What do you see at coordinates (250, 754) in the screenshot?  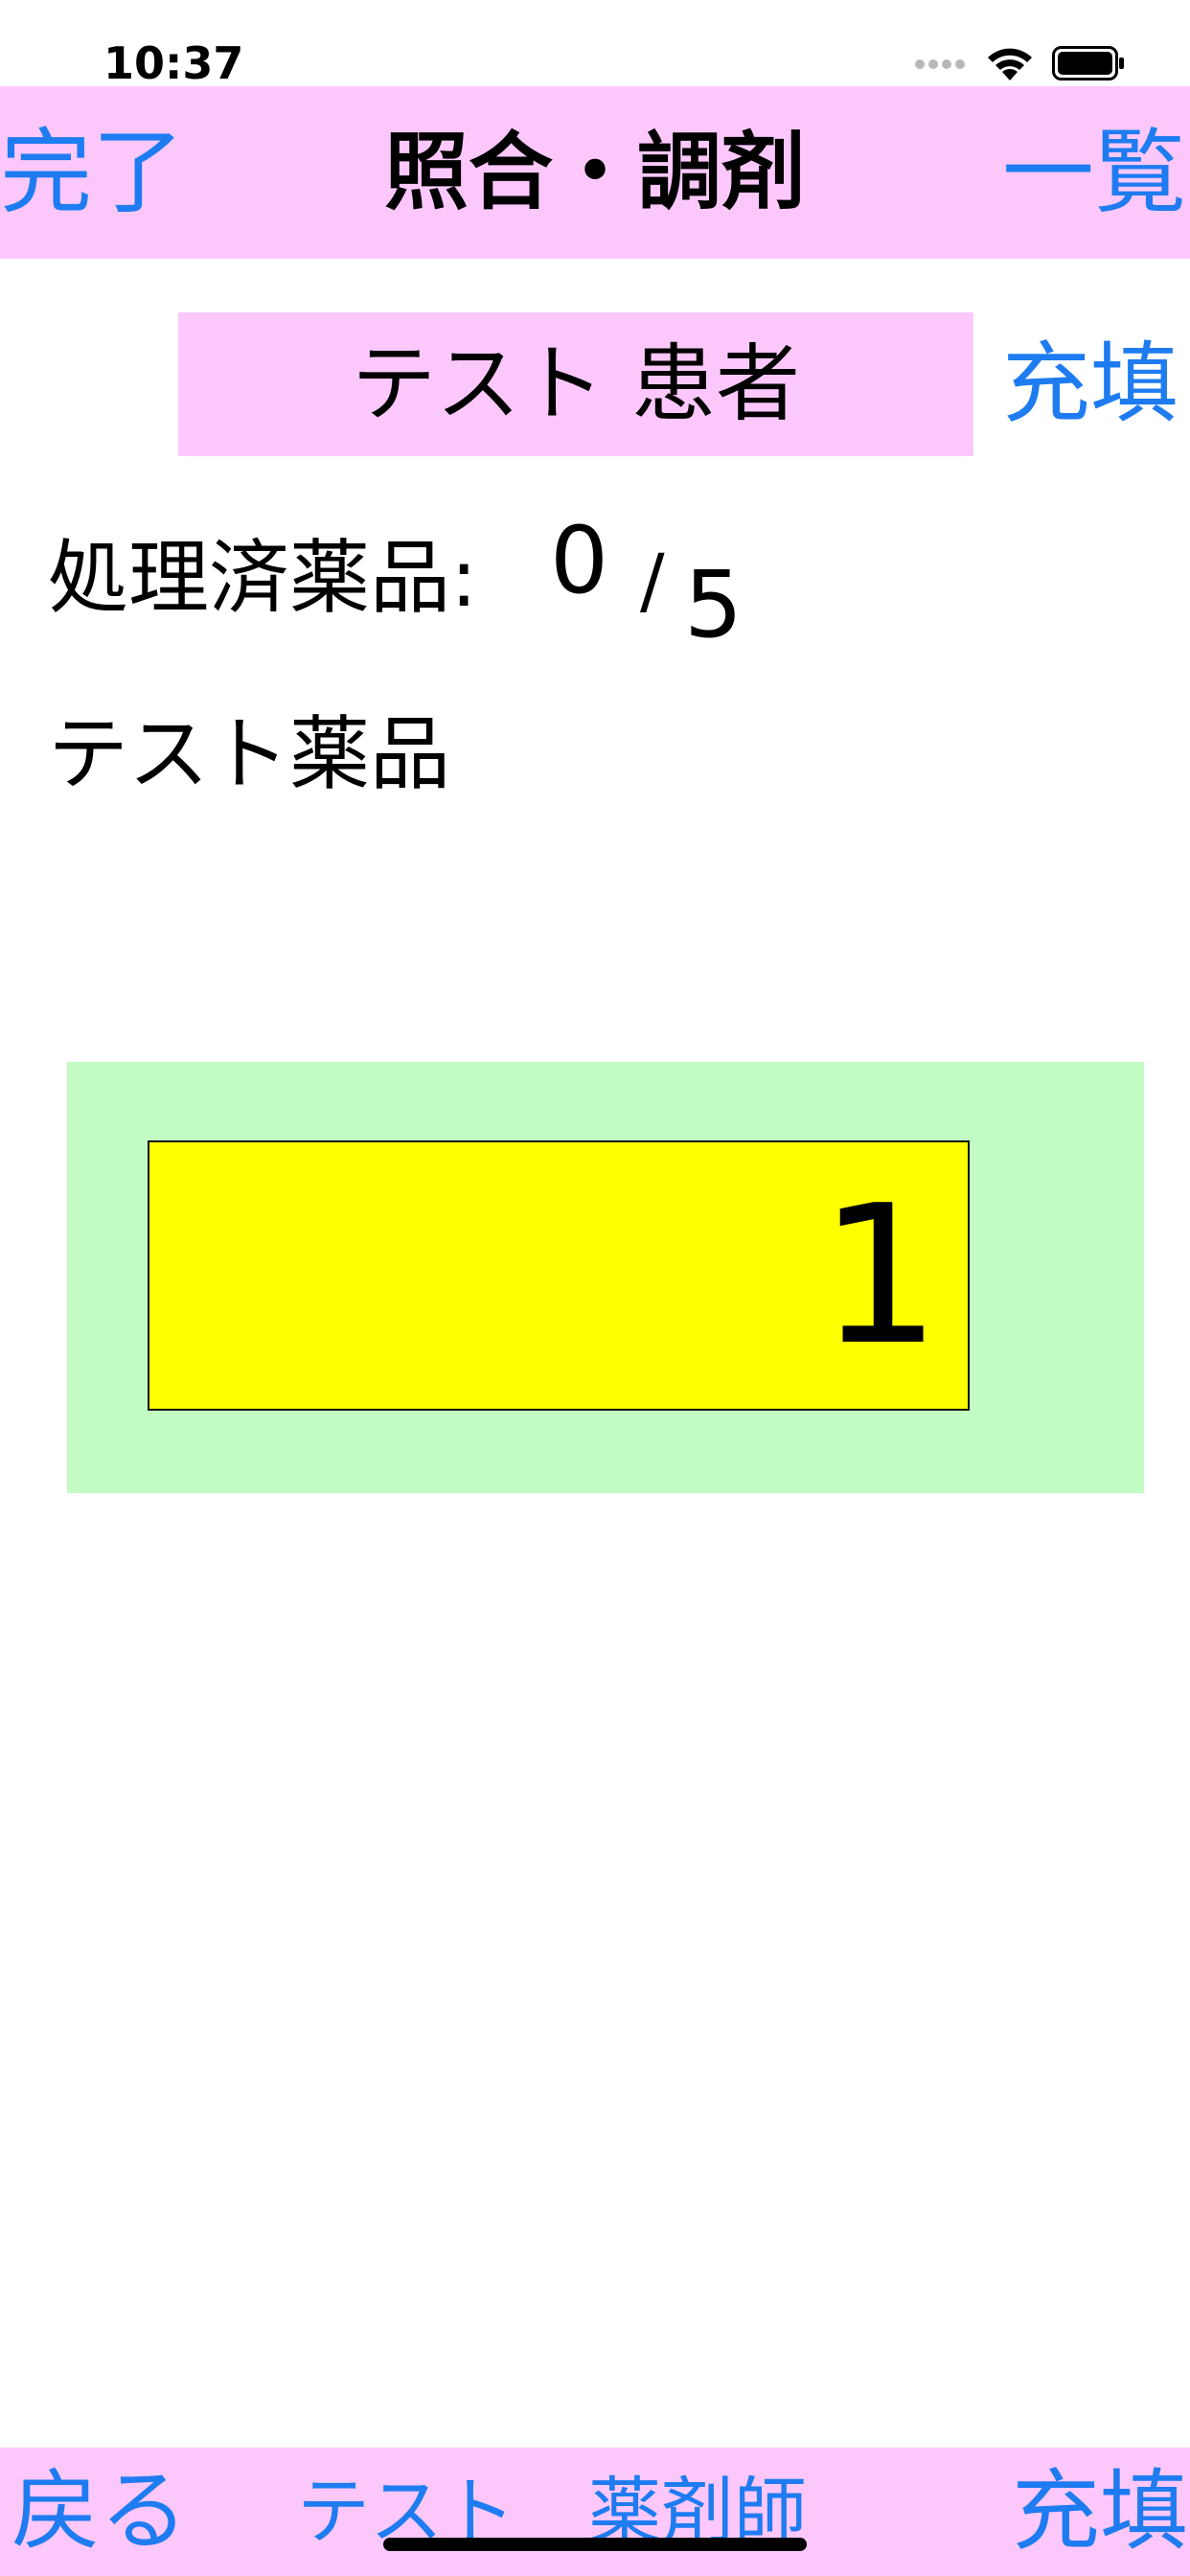 I see `drug-name: テスト薬品` at bounding box center [250, 754].